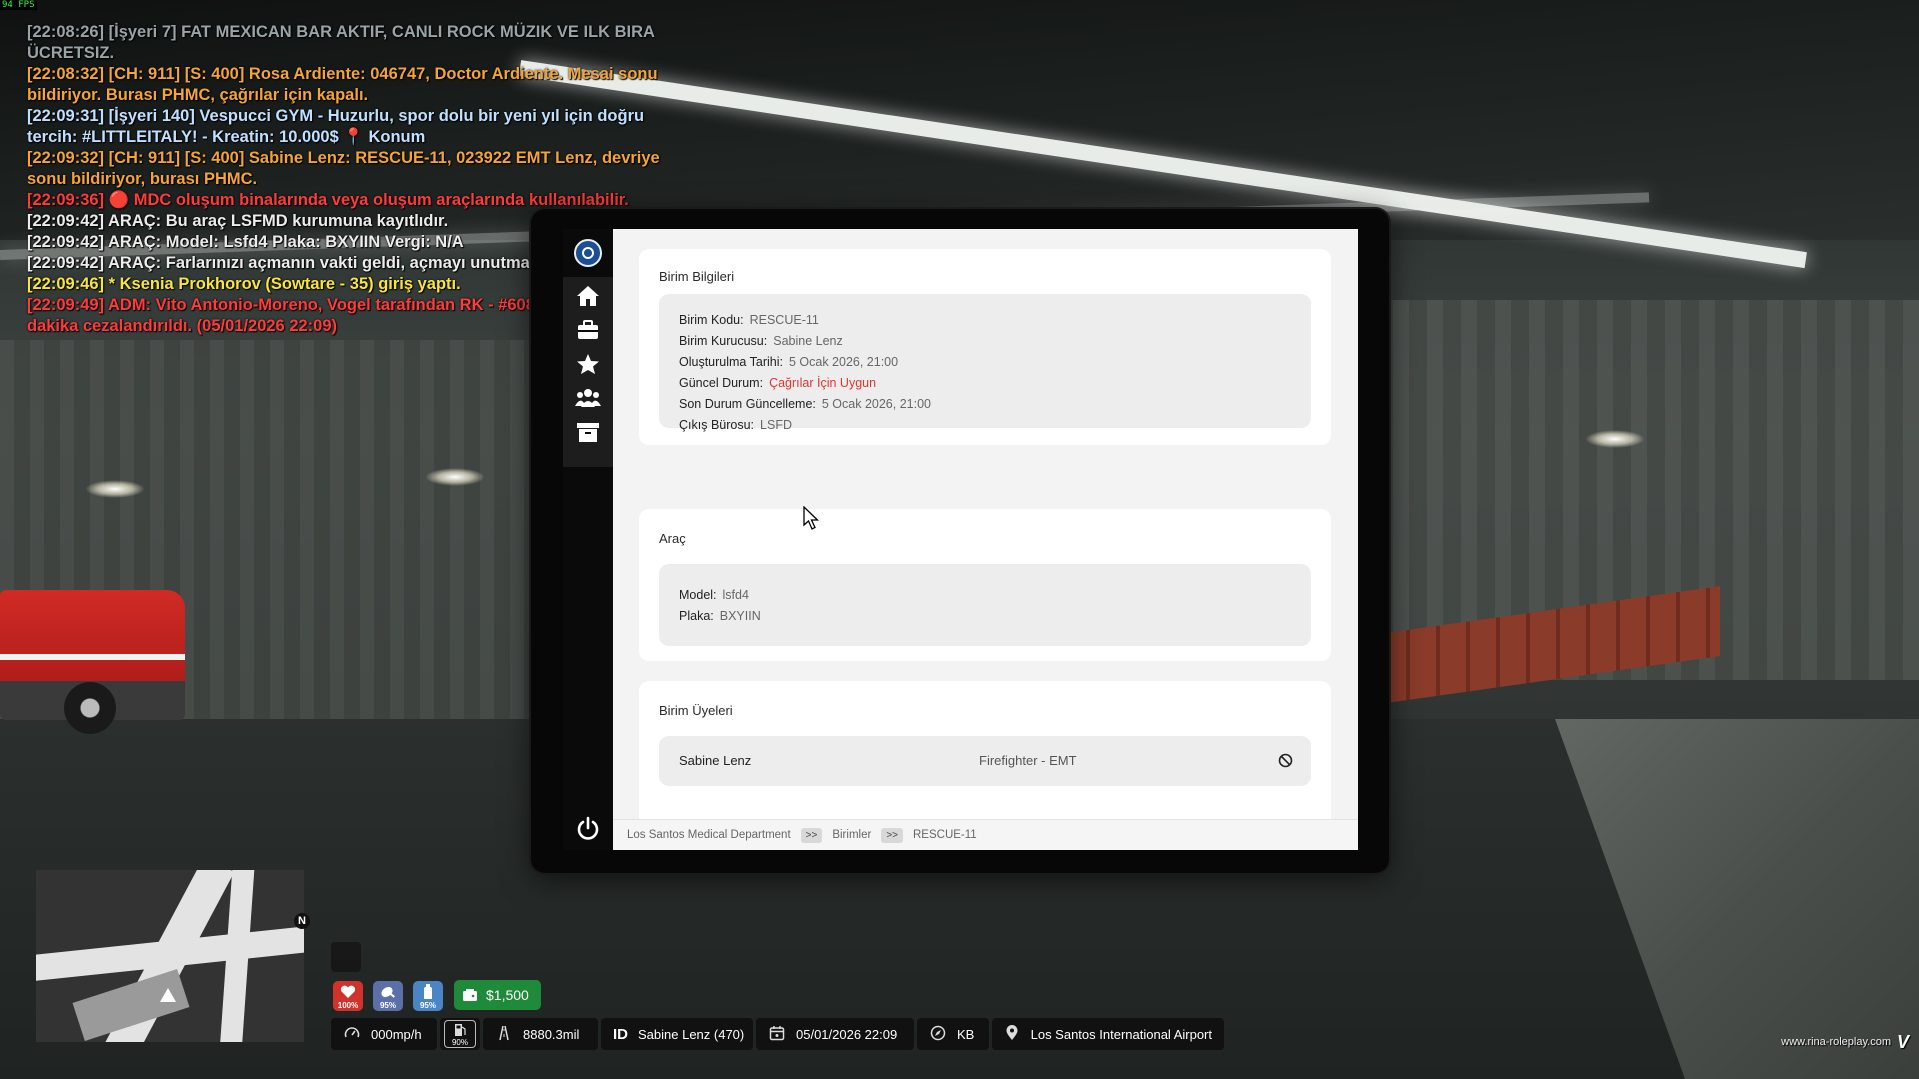 The height and width of the screenshot is (1079, 1919). I want to click on datetime-value: 05/01/2026 22:09, so click(847, 1034).